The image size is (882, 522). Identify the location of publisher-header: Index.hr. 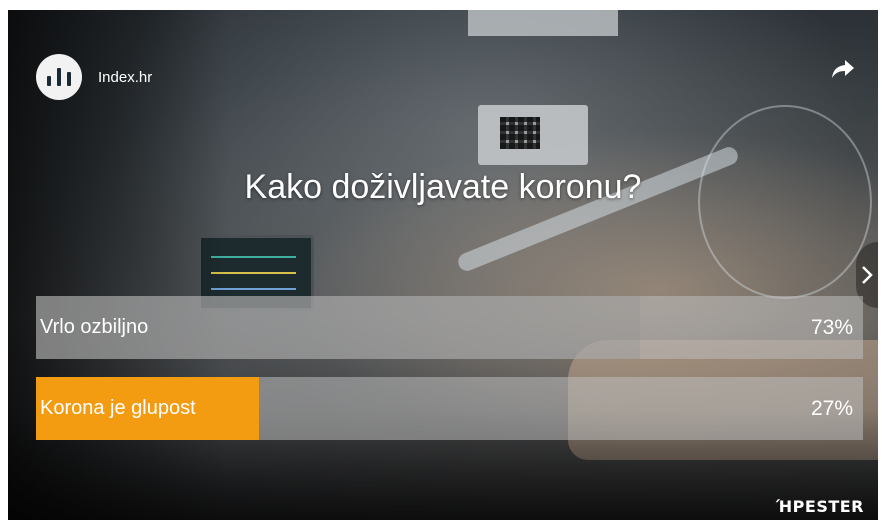
(94, 77).